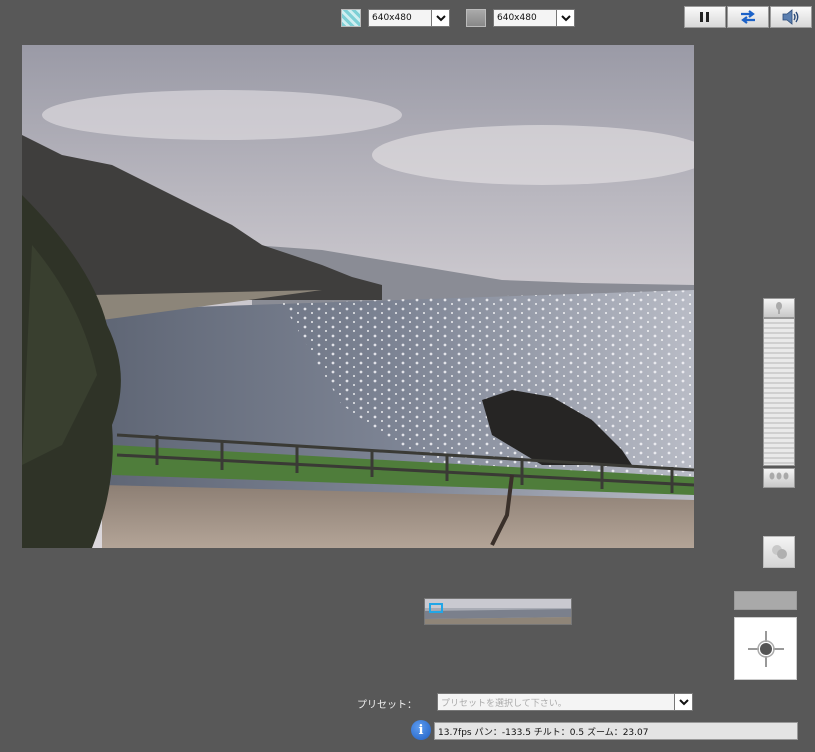  I want to click on pan-tilt-pad, so click(765, 648).